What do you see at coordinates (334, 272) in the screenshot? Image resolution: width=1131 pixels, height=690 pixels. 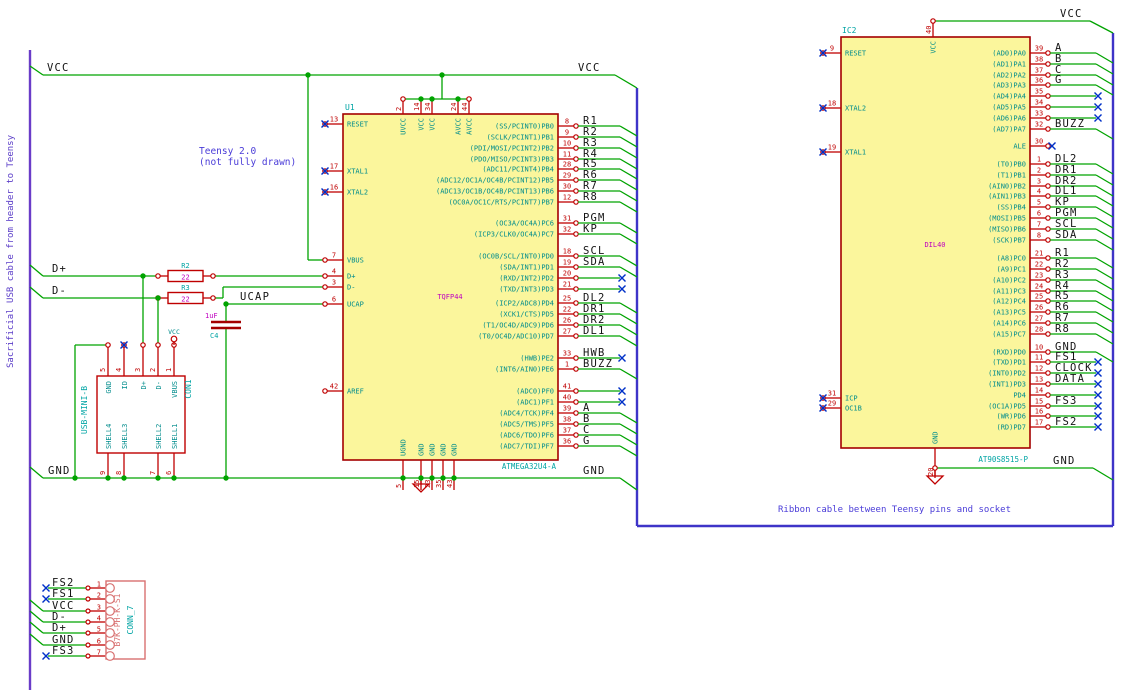 I see `pin-number: 4` at bounding box center [334, 272].